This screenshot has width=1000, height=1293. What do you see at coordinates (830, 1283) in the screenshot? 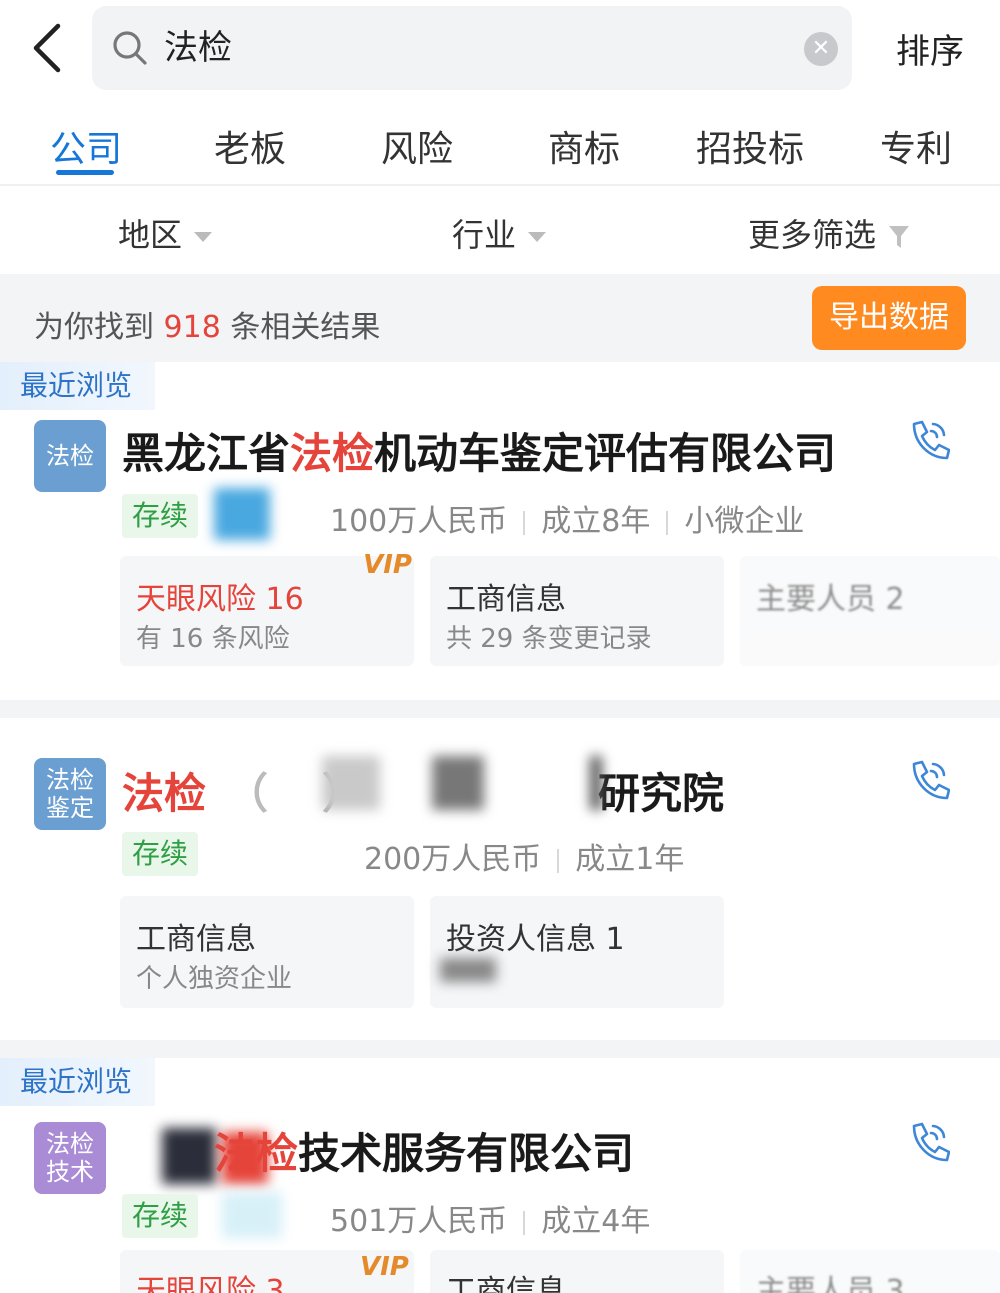
I see `key-personnel-title: 主要人员 3` at bounding box center [830, 1283].